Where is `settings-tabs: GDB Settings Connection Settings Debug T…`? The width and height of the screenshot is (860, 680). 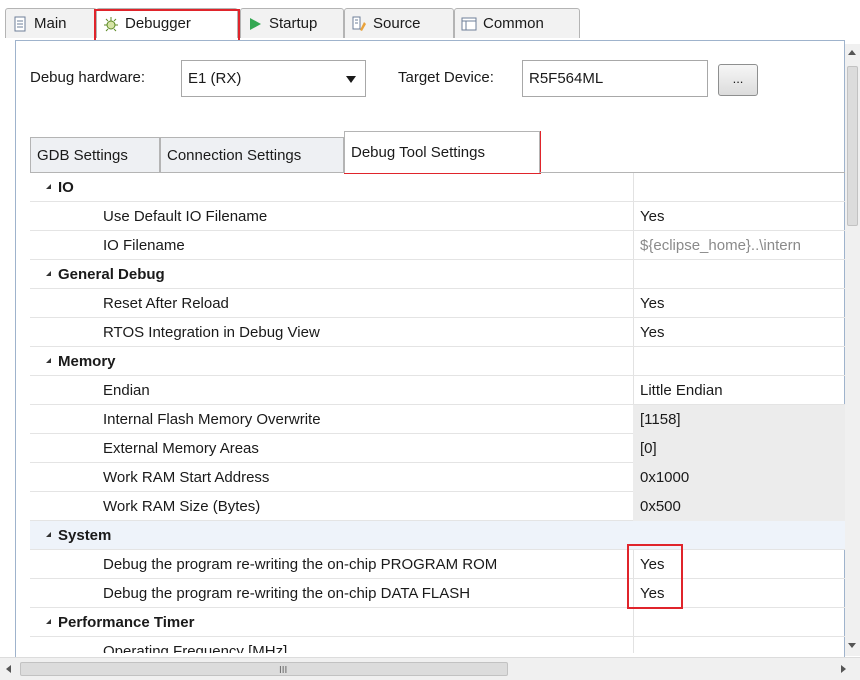
settings-tabs: GDB Settings Connection Settings Debug T… is located at coordinates (430, 152).